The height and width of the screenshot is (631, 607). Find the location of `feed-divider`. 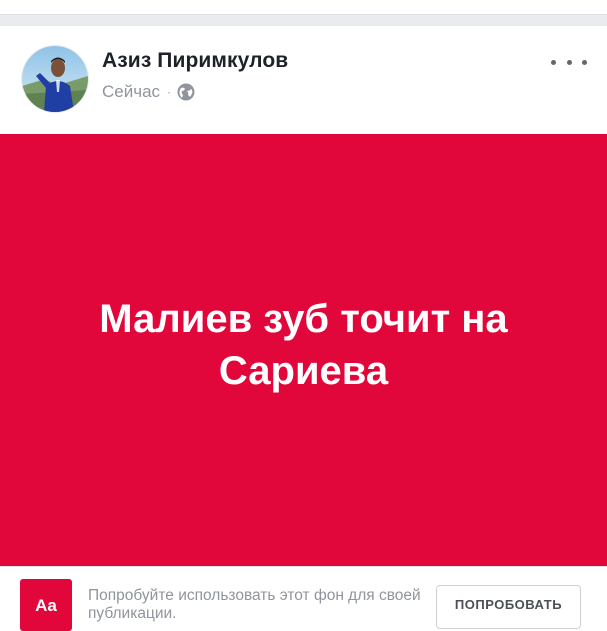

feed-divider is located at coordinates (303, 13).